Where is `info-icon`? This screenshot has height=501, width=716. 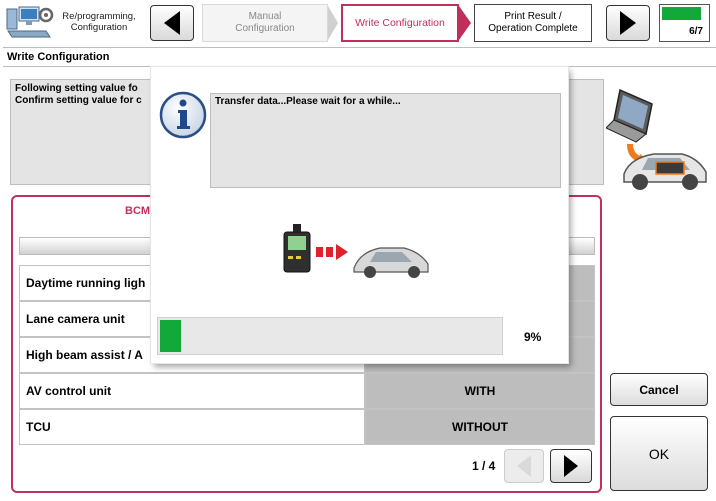
info-icon is located at coordinates (183, 115).